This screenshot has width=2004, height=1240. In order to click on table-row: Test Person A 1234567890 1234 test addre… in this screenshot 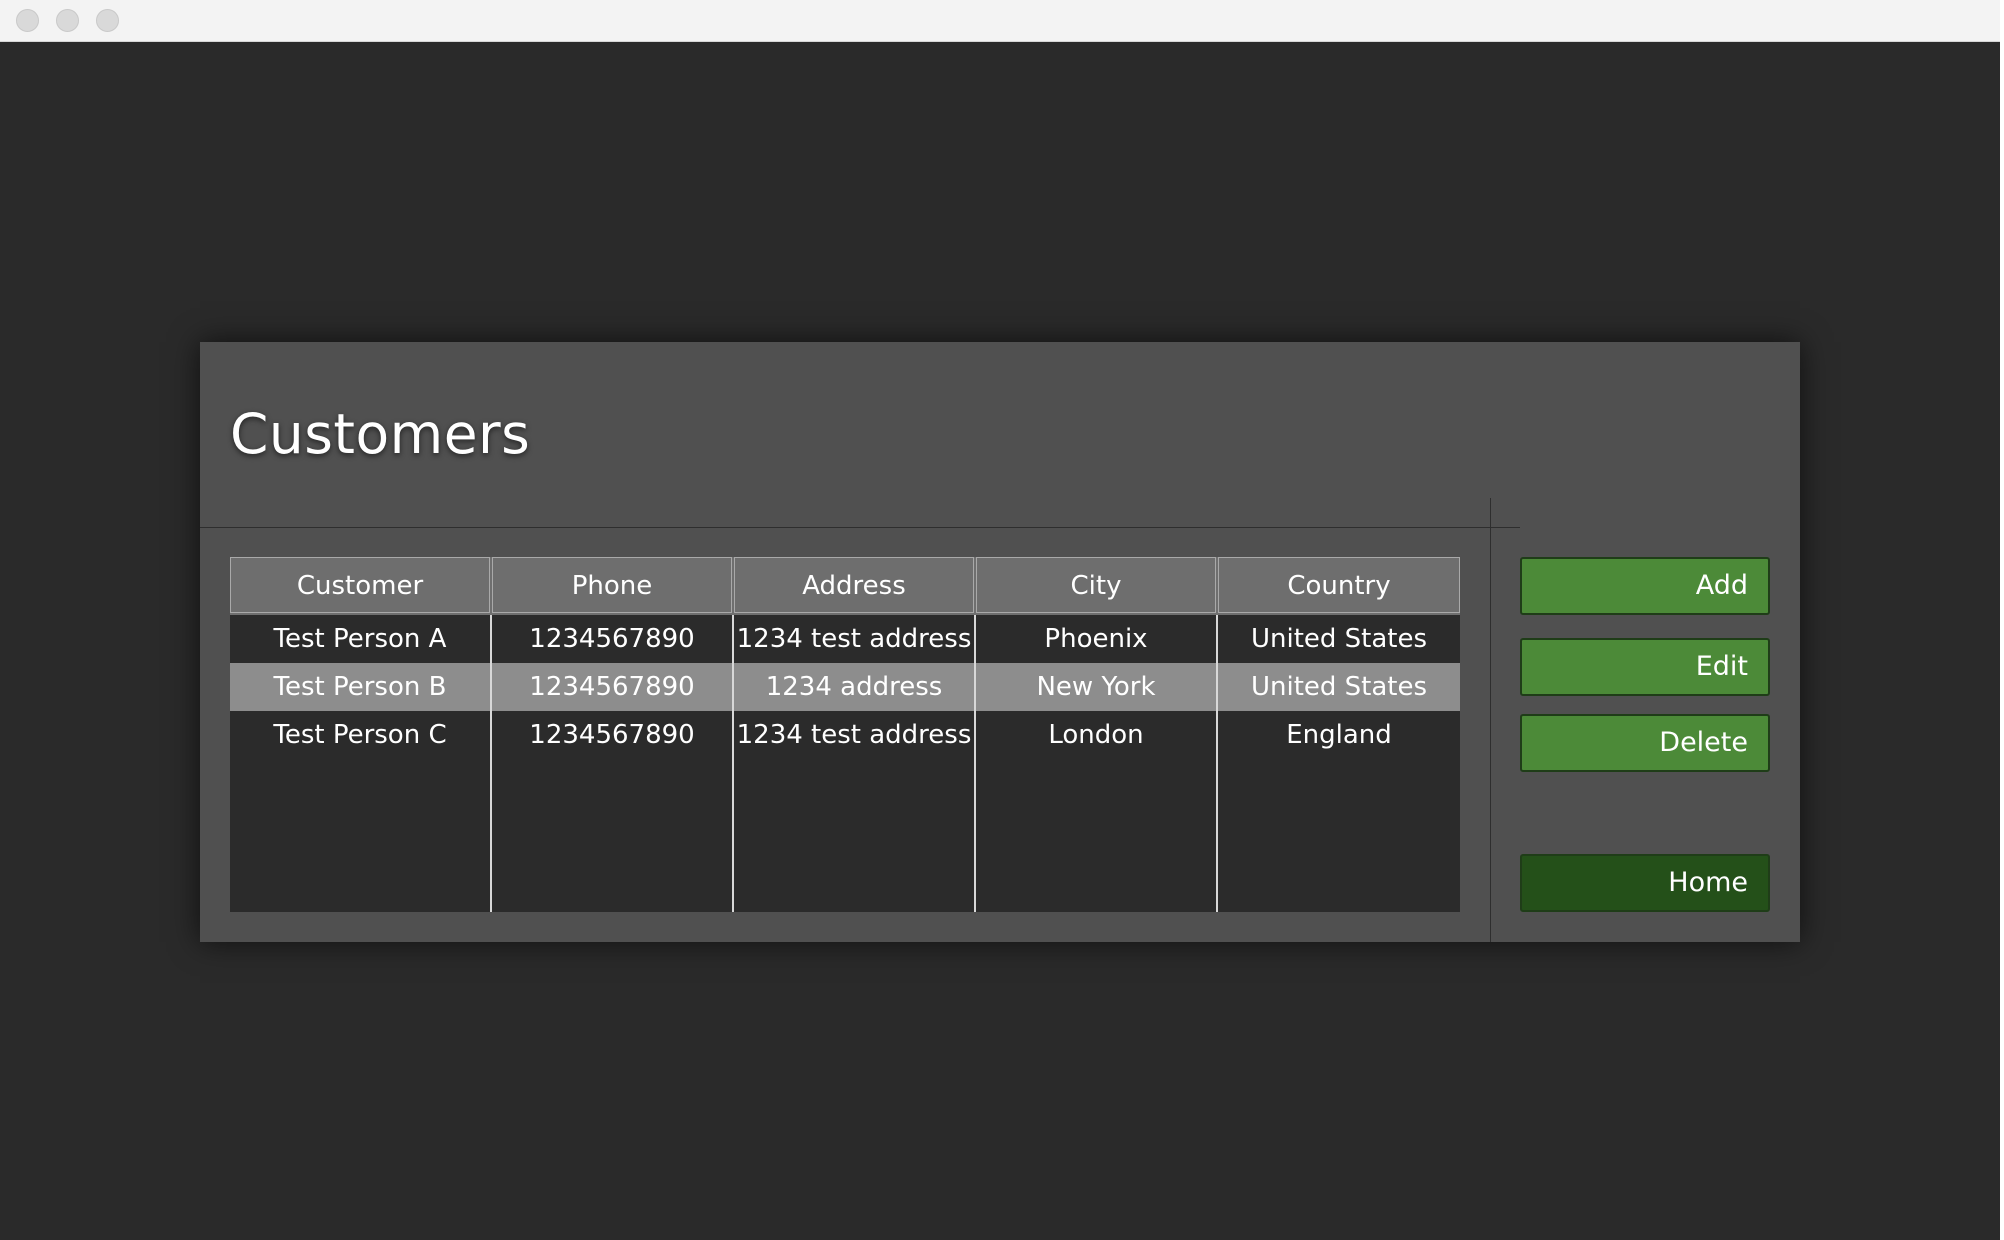, I will do `click(845, 639)`.